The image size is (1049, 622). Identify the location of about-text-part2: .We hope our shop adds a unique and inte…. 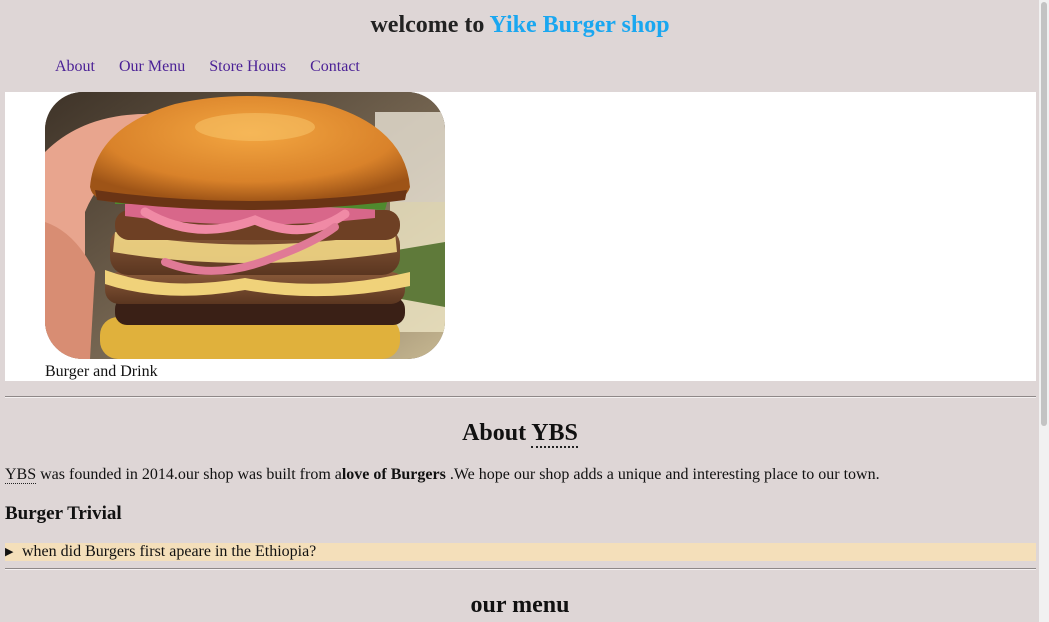
(662, 474).